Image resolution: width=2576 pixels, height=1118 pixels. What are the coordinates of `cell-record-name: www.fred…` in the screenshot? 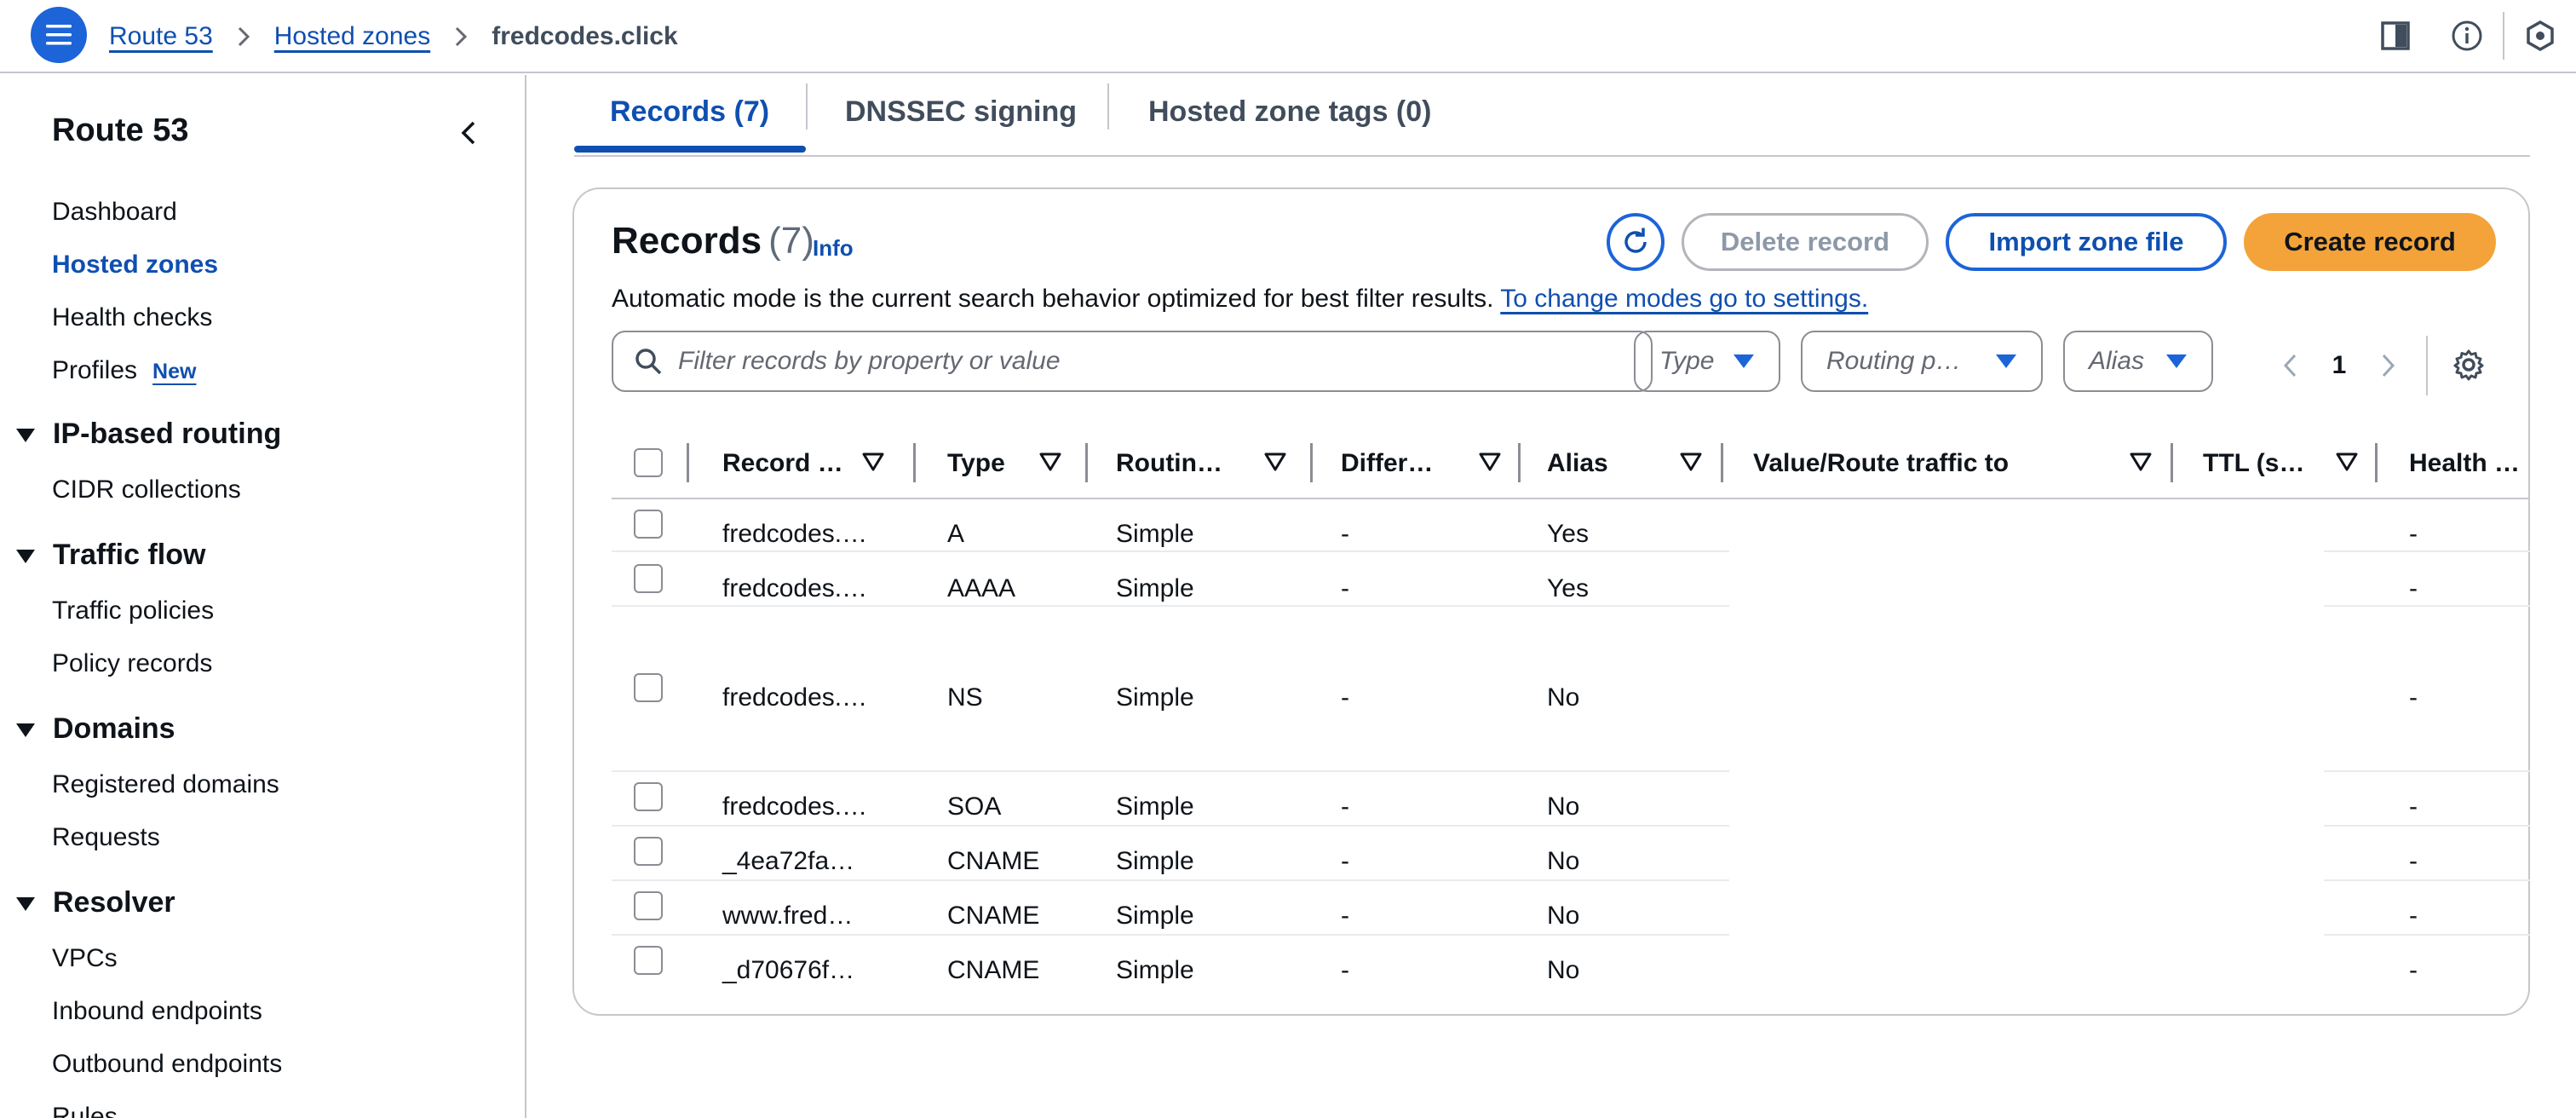 It's located at (788, 916).